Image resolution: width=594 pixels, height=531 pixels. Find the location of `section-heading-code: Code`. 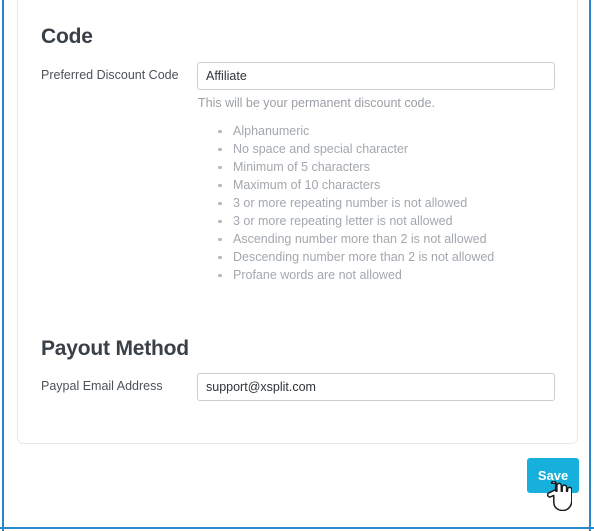

section-heading-code: Code is located at coordinates (67, 36).